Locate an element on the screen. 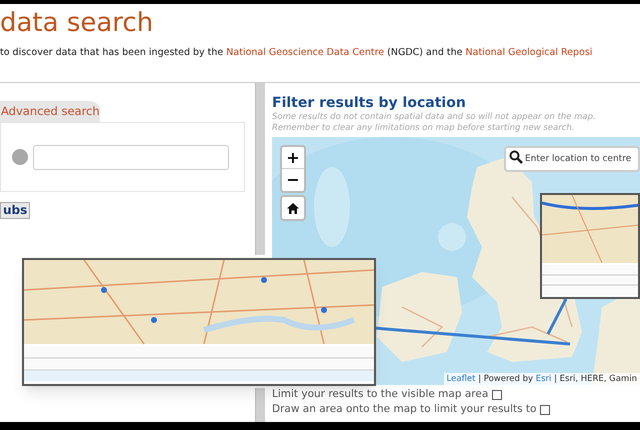 The height and width of the screenshot is (430, 640). tab: Advanced search is located at coordinates (50, 111).